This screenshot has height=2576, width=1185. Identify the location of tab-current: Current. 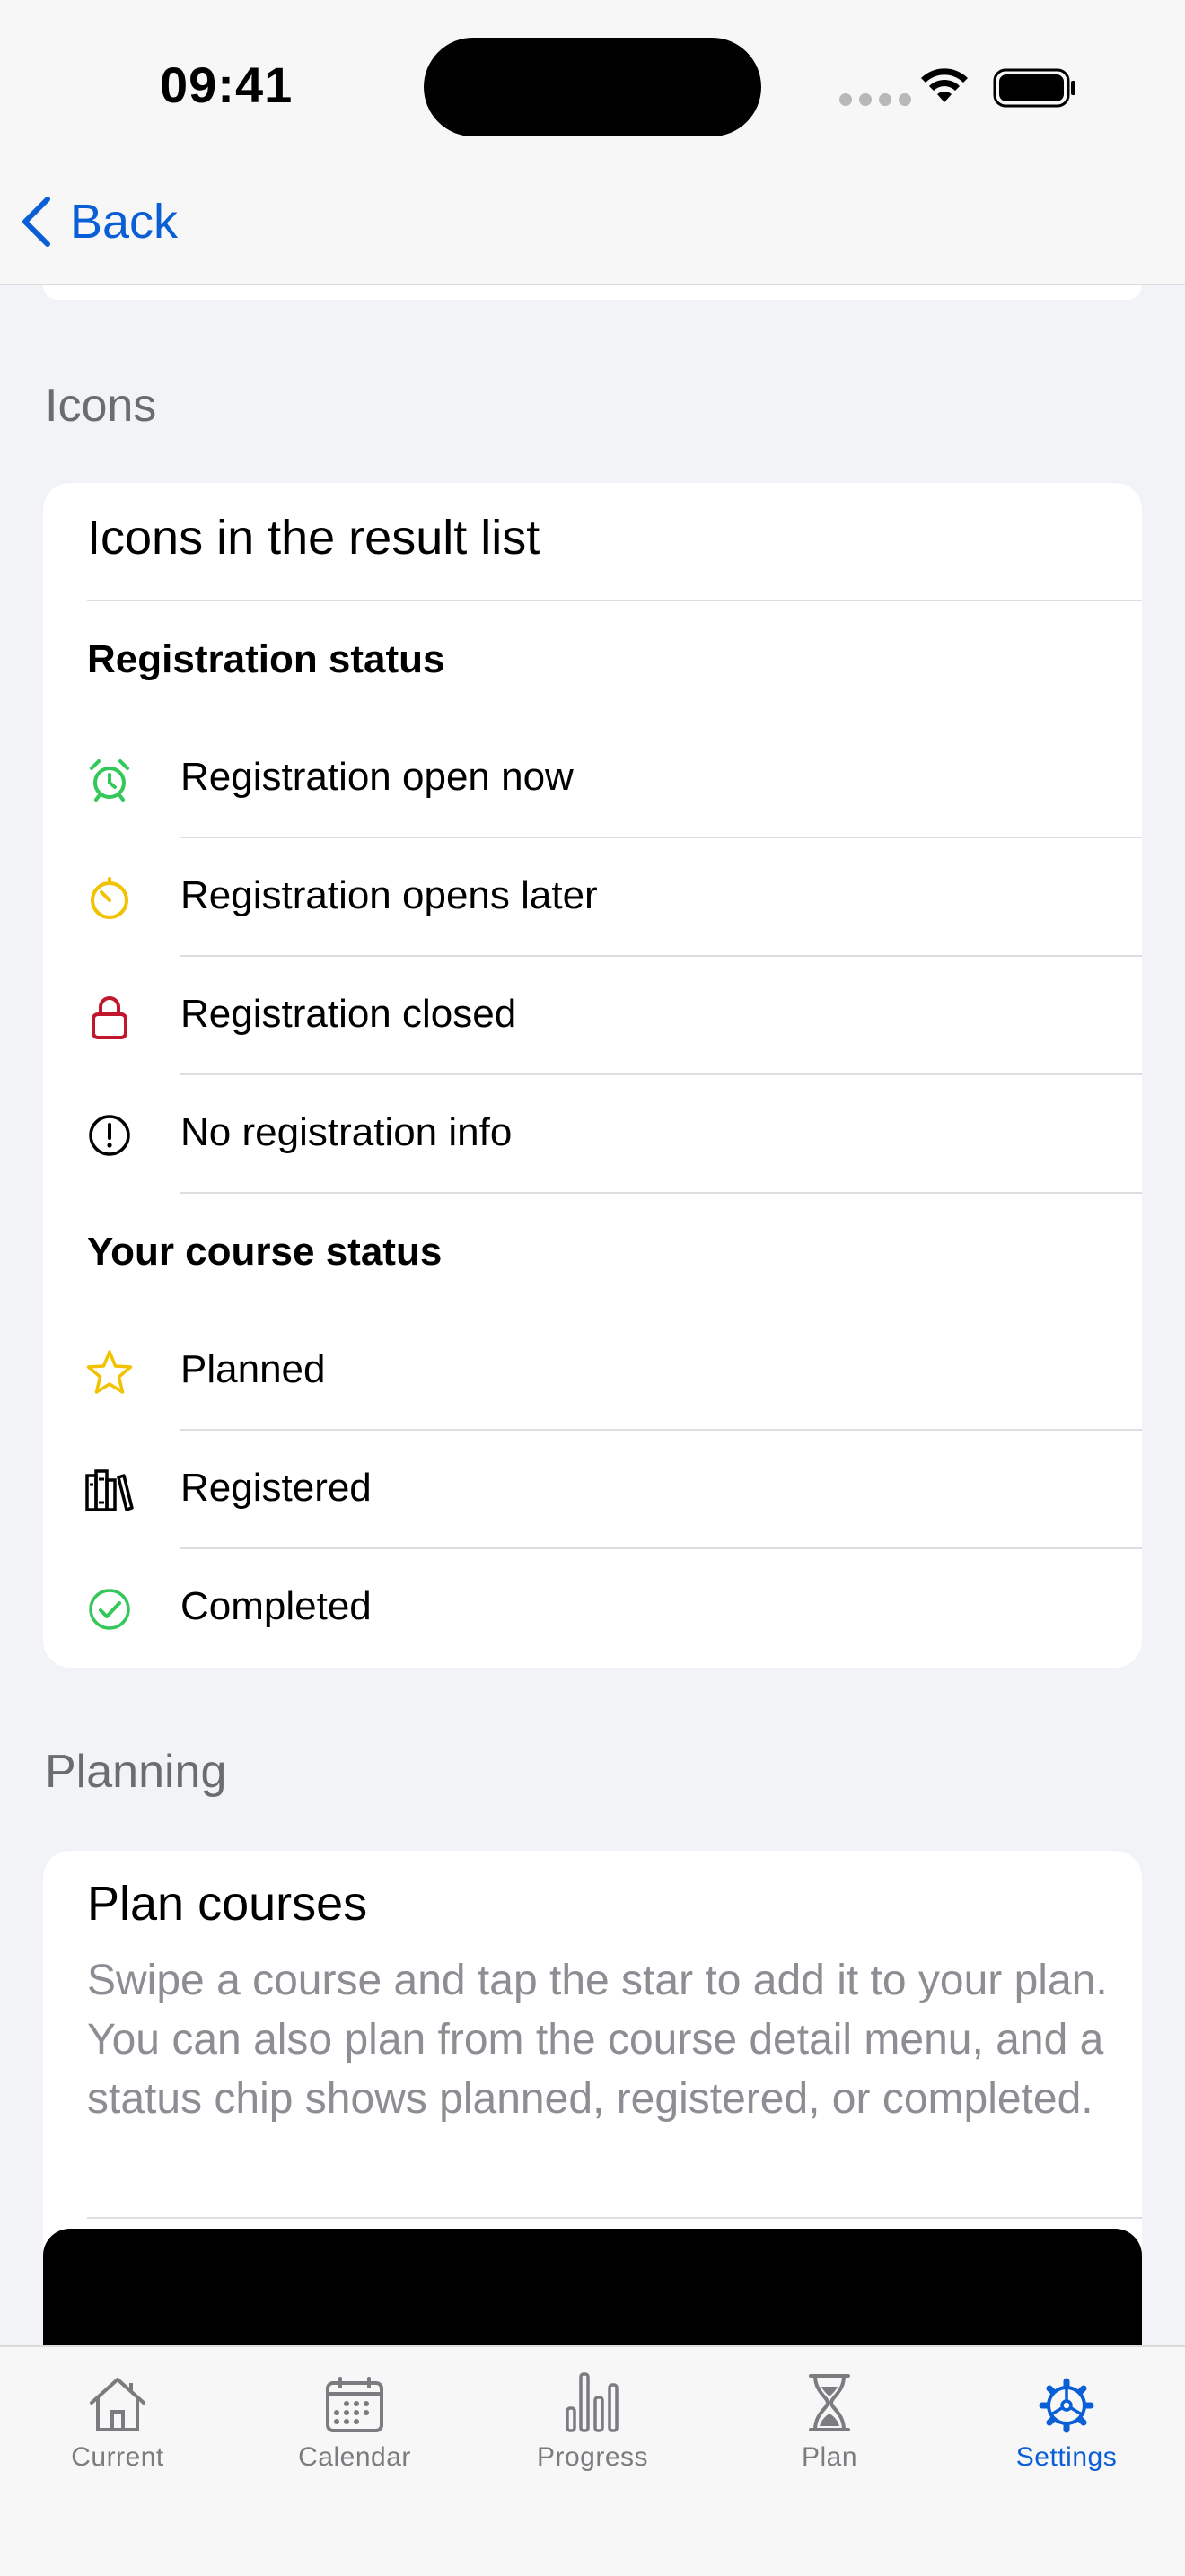
(117, 2418).